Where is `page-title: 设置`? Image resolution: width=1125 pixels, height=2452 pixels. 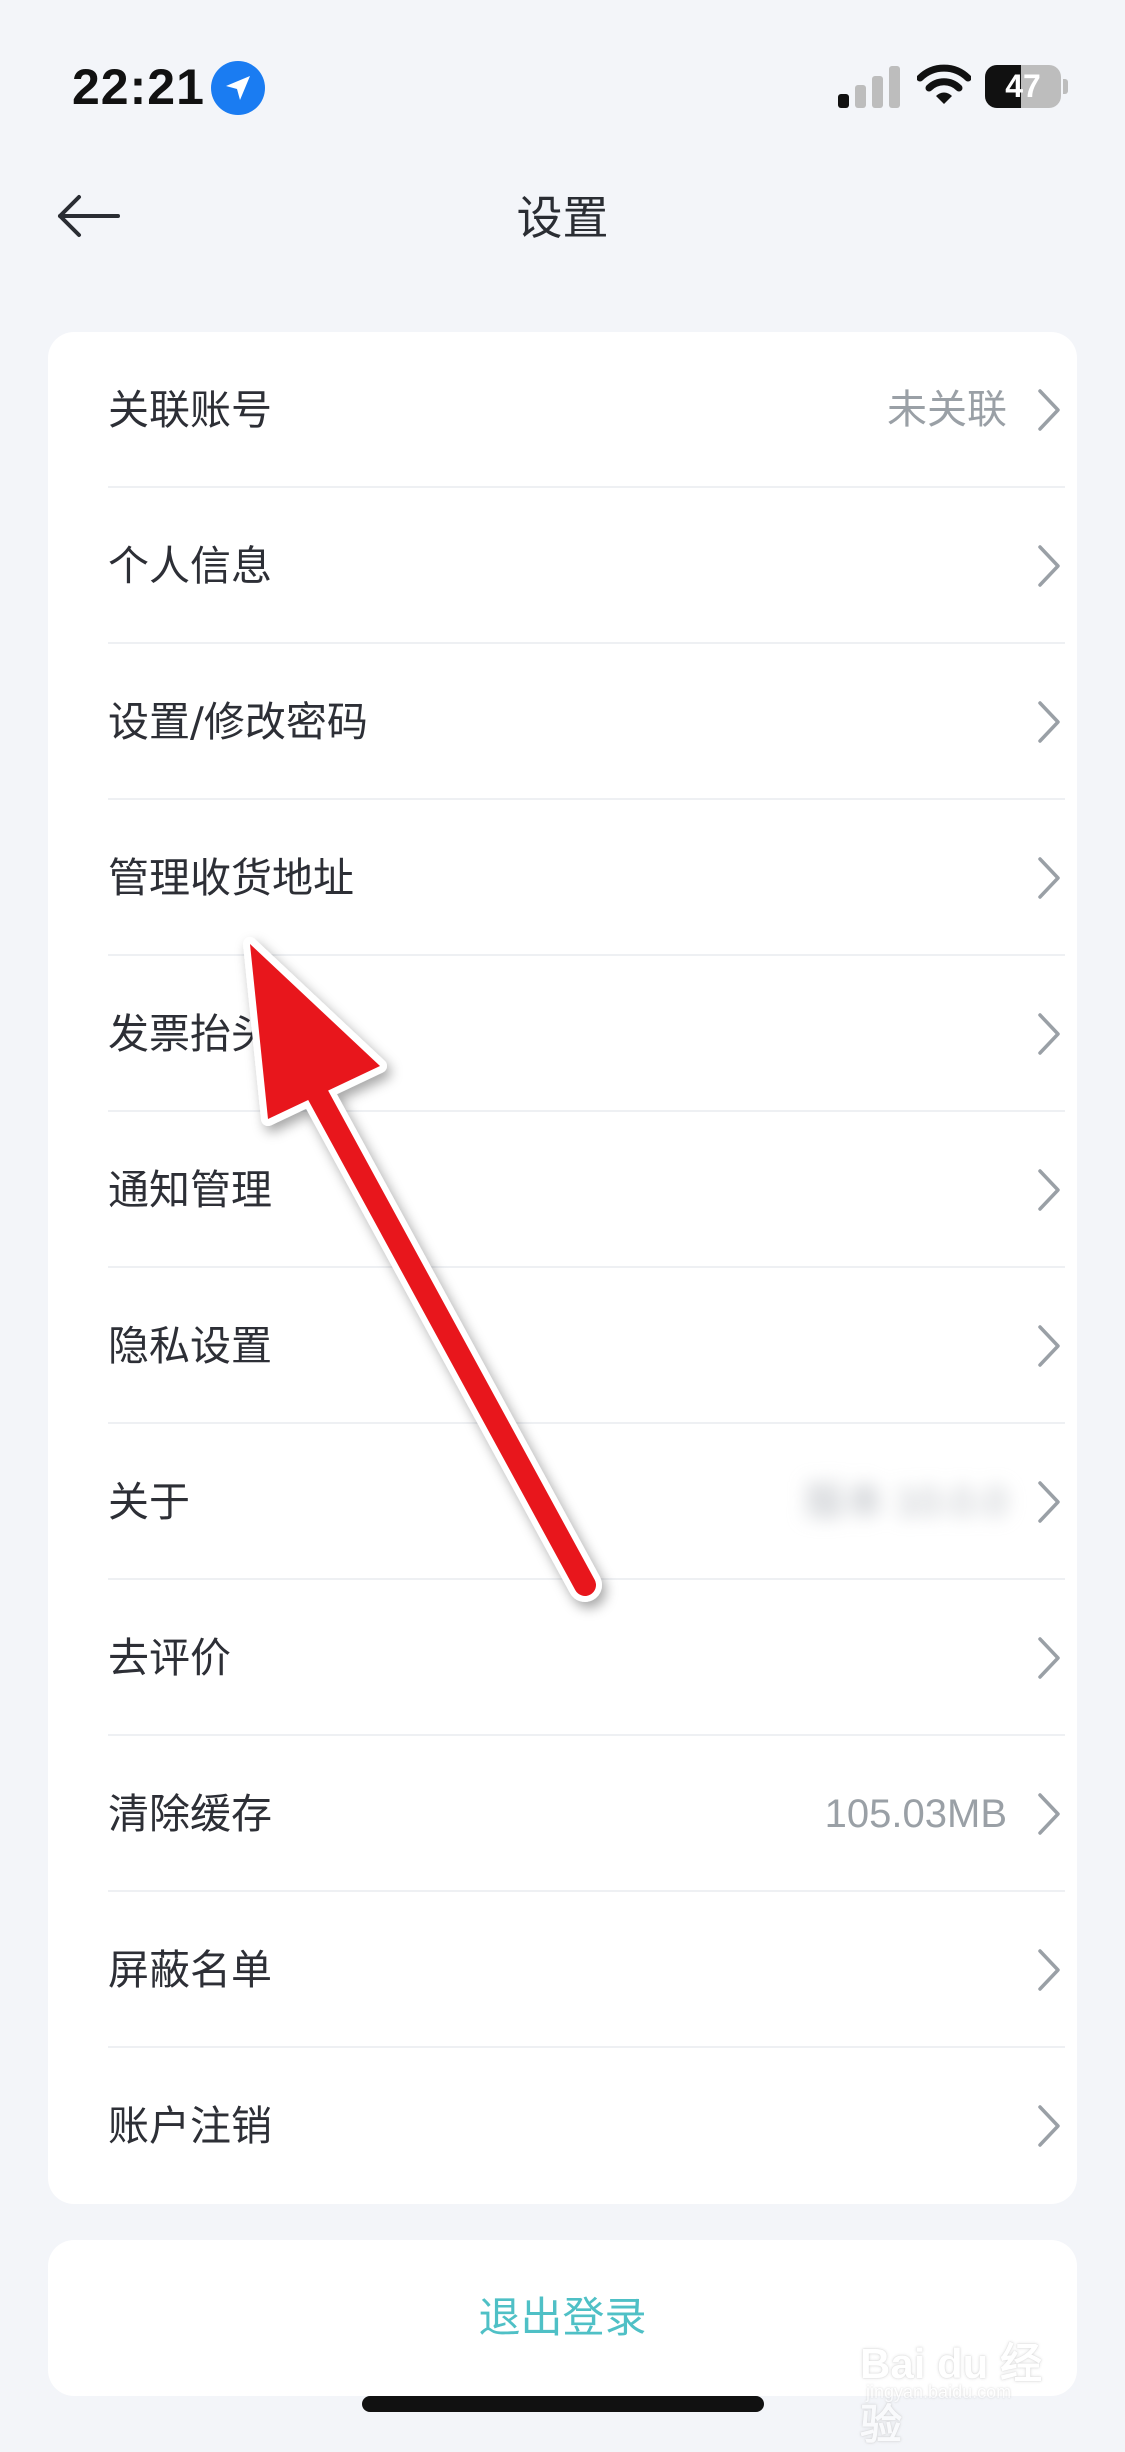
page-title: 设置 is located at coordinates (562, 218).